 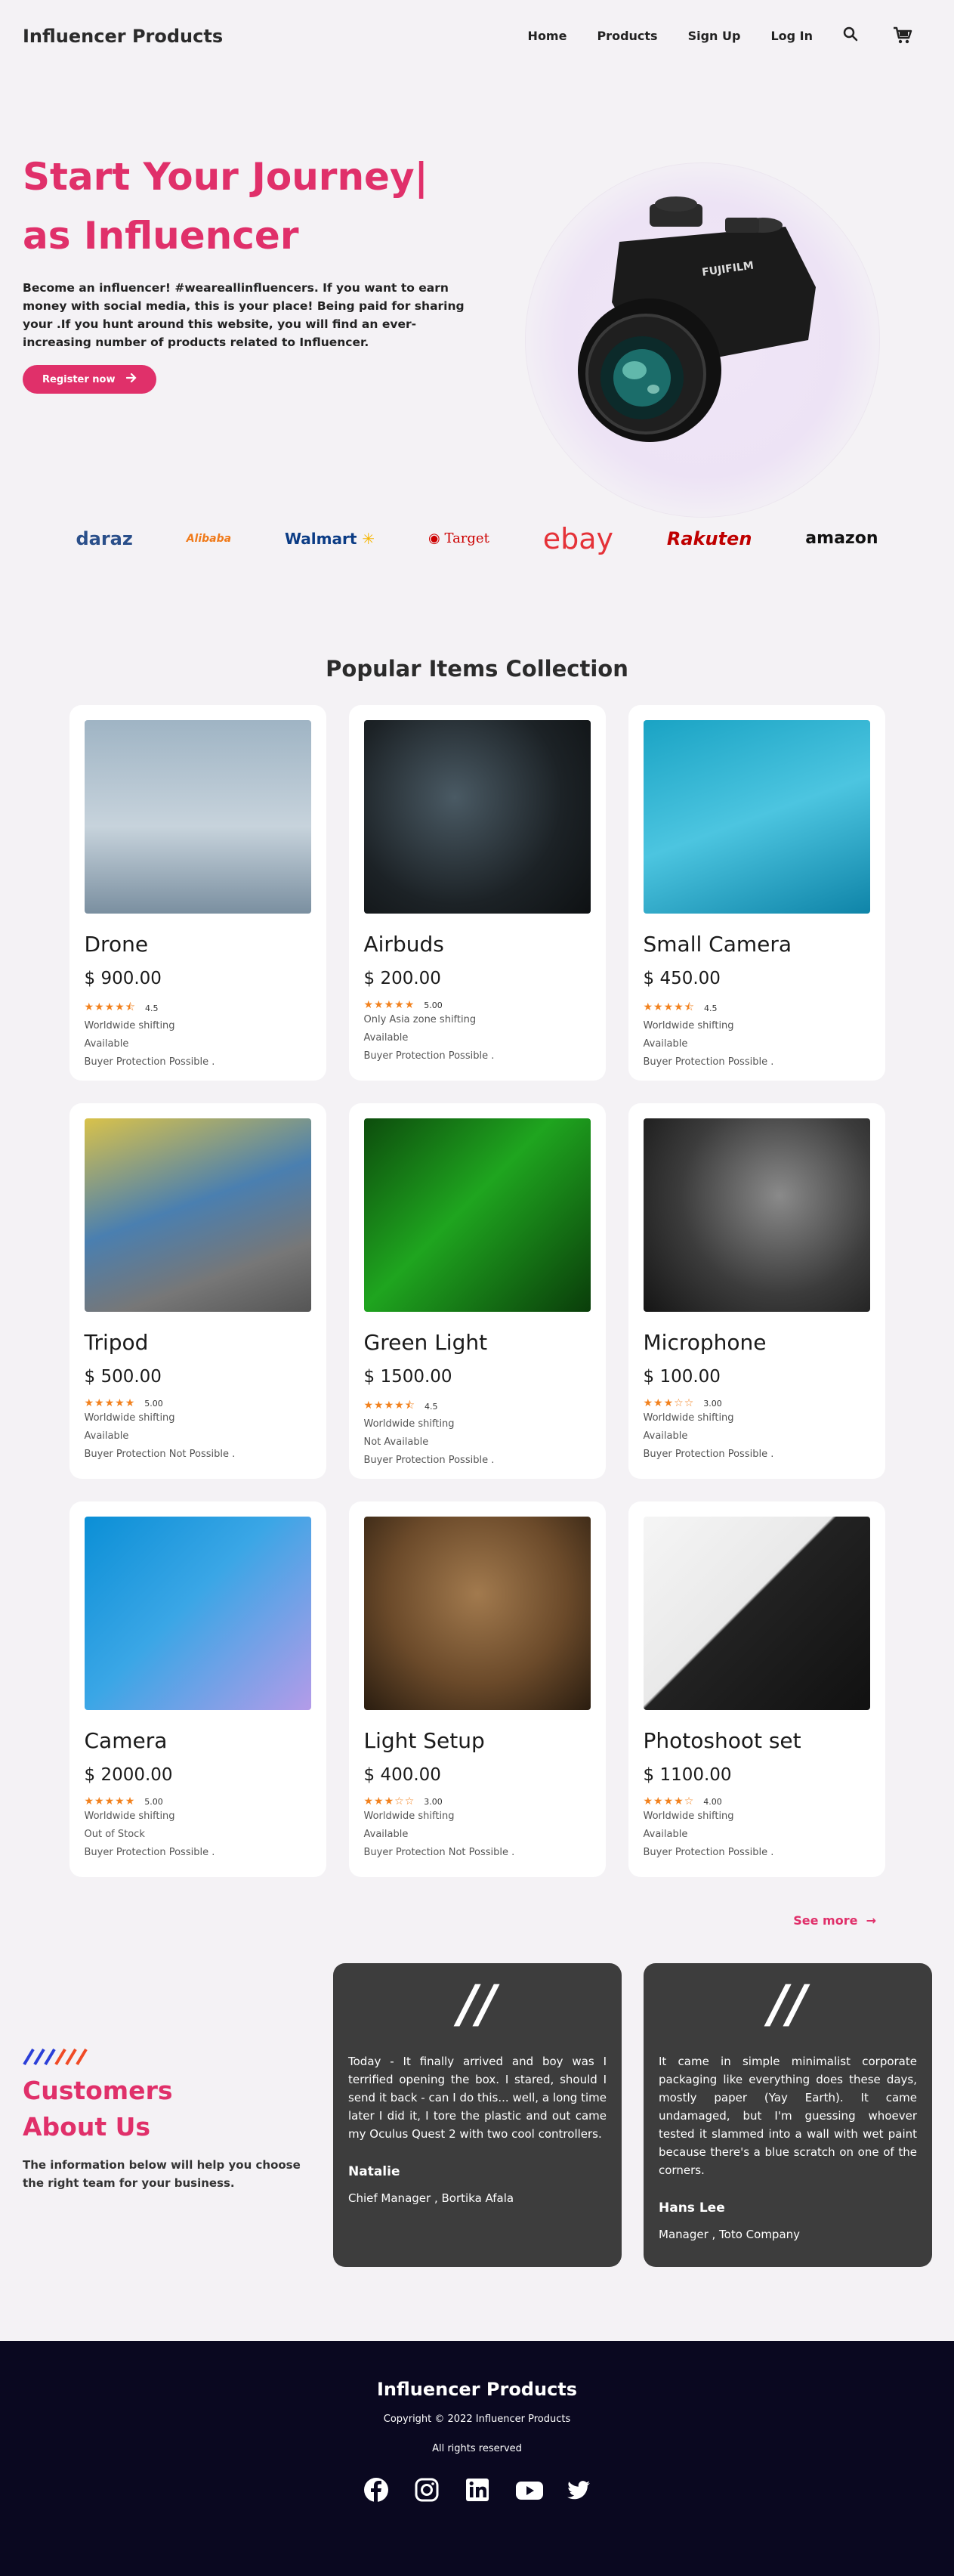 What do you see at coordinates (627, 36) in the screenshot?
I see `nav-products: Products` at bounding box center [627, 36].